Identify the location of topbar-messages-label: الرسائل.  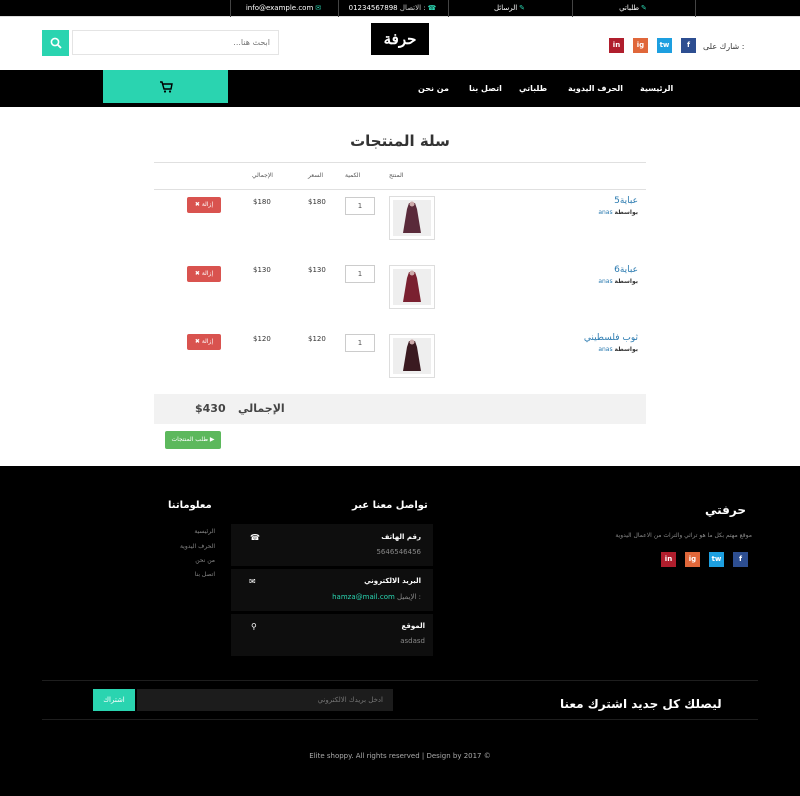
(505, 8).